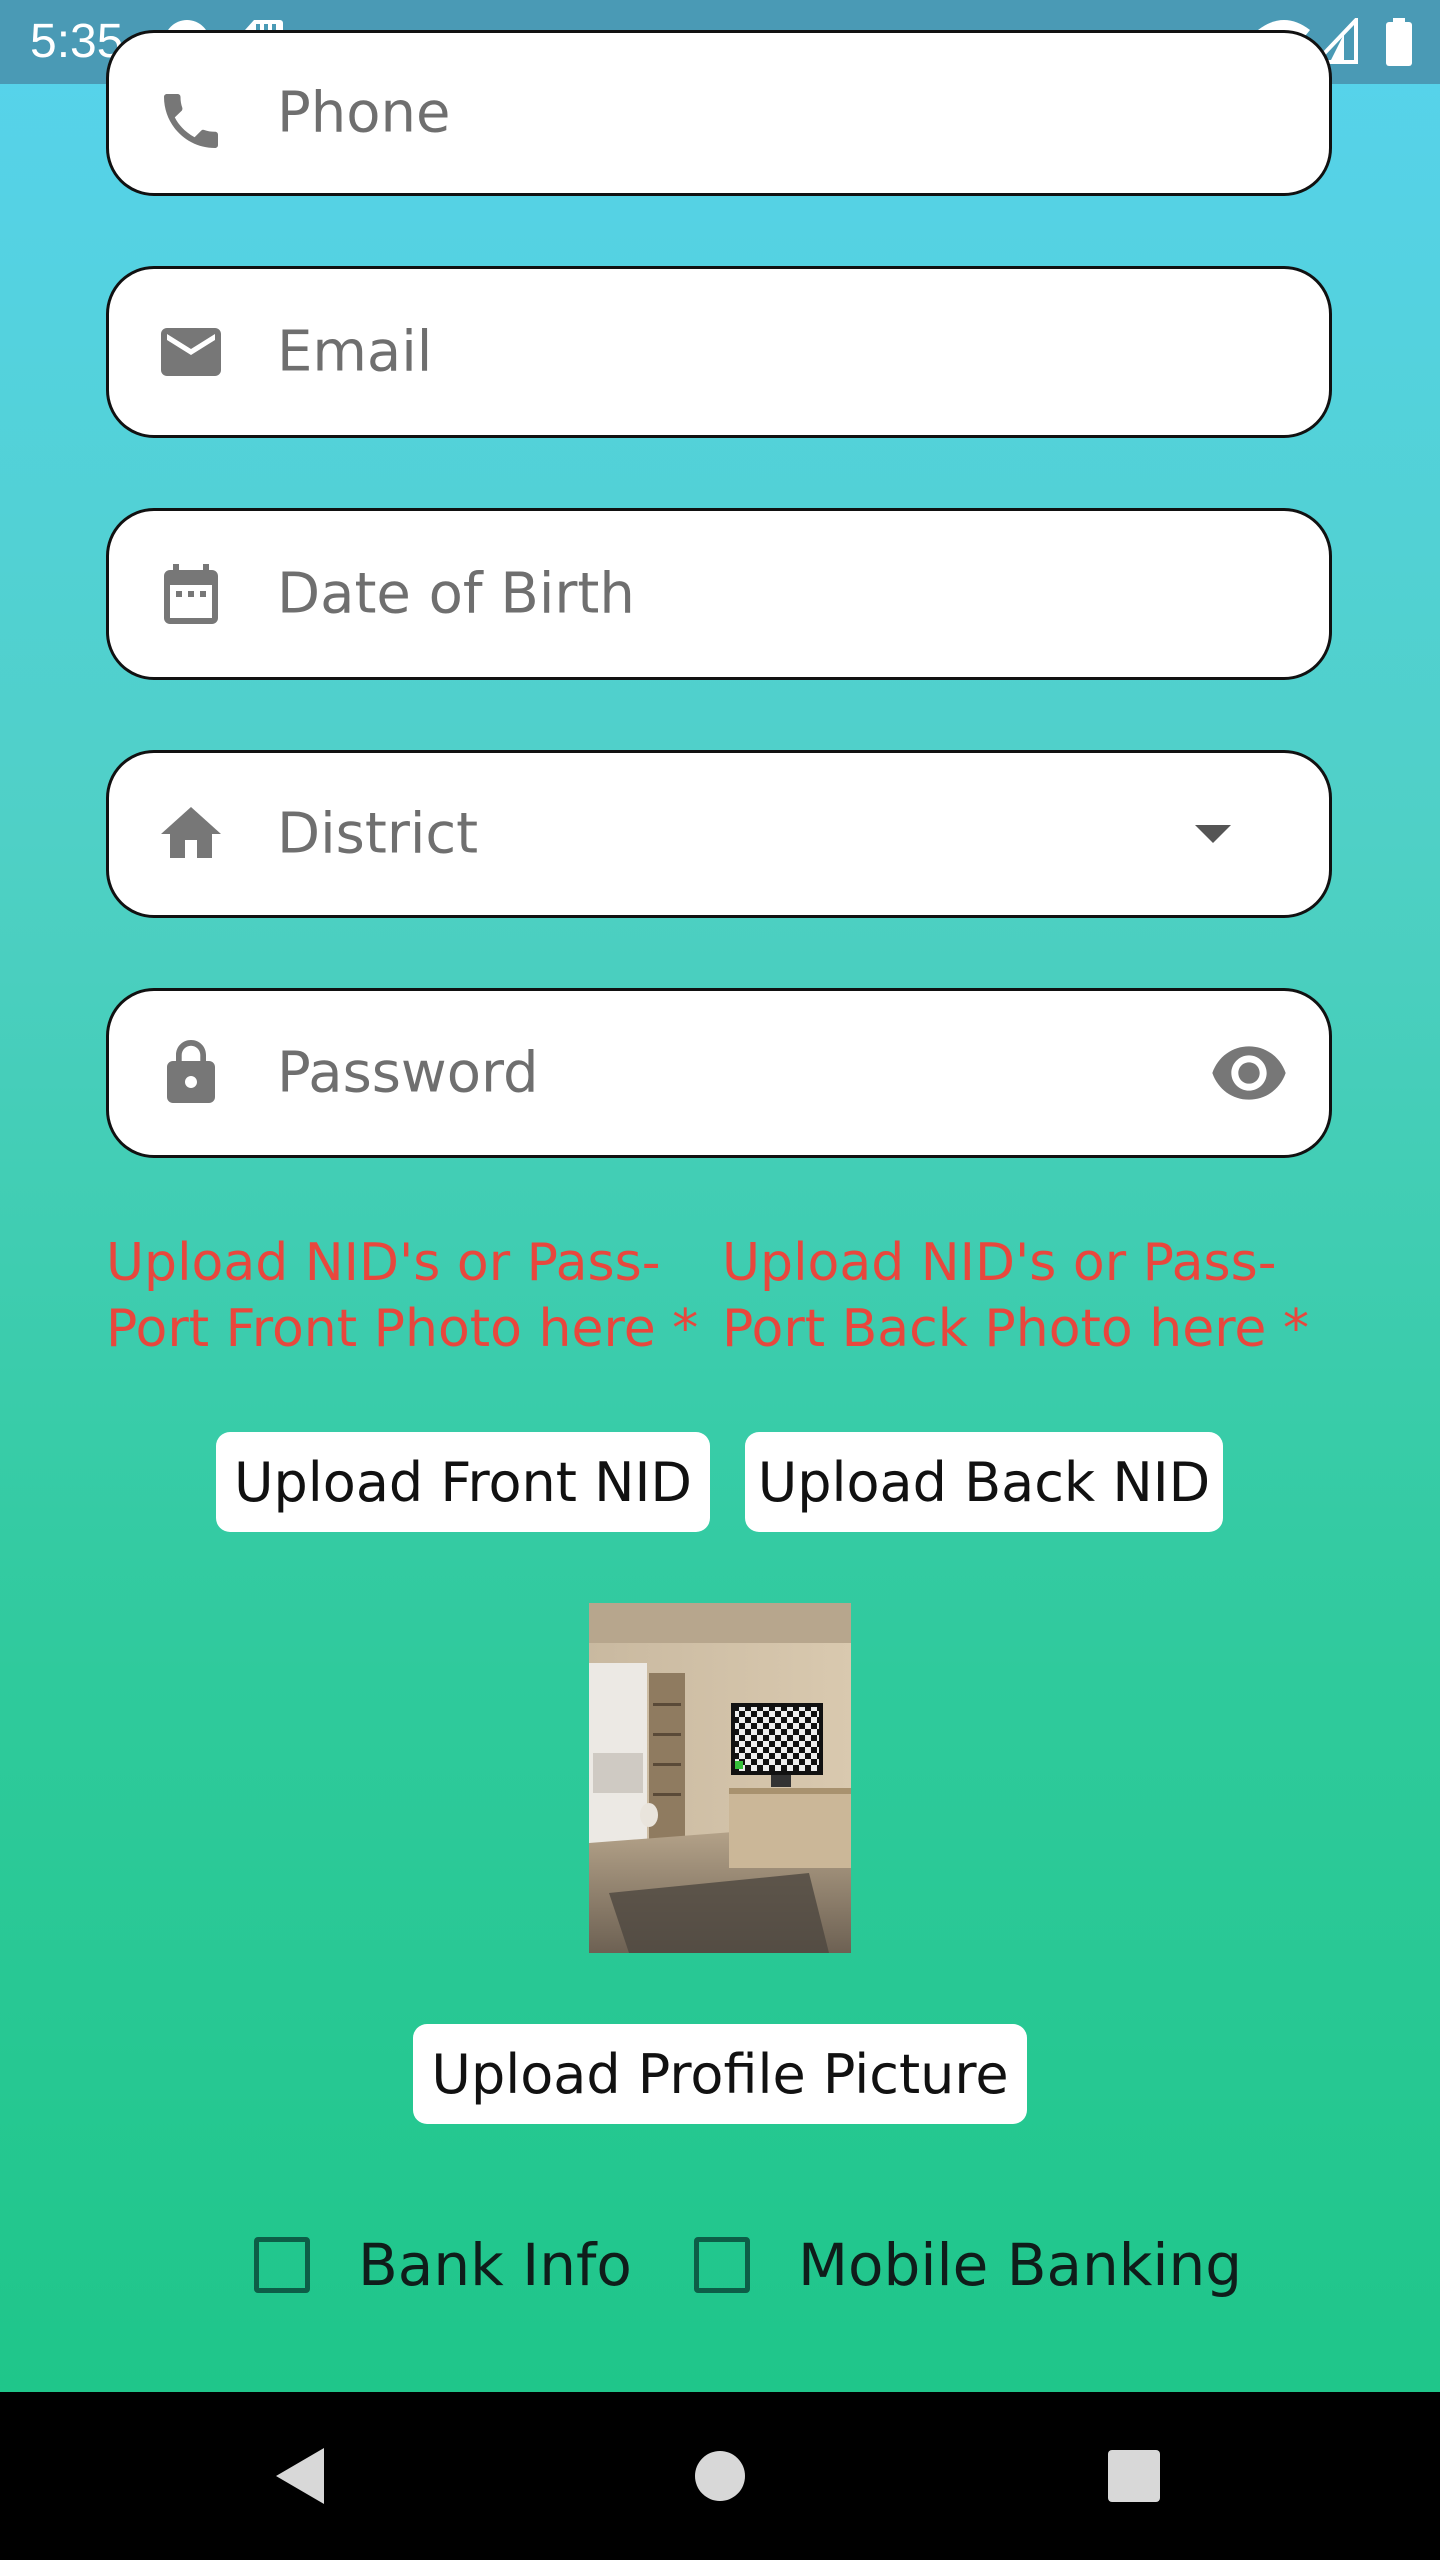 The height and width of the screenshot is (2560, 1440). Describe the element at coordinates (300, 2476) in the screenshot. I see `back-nav-icon` at that location.